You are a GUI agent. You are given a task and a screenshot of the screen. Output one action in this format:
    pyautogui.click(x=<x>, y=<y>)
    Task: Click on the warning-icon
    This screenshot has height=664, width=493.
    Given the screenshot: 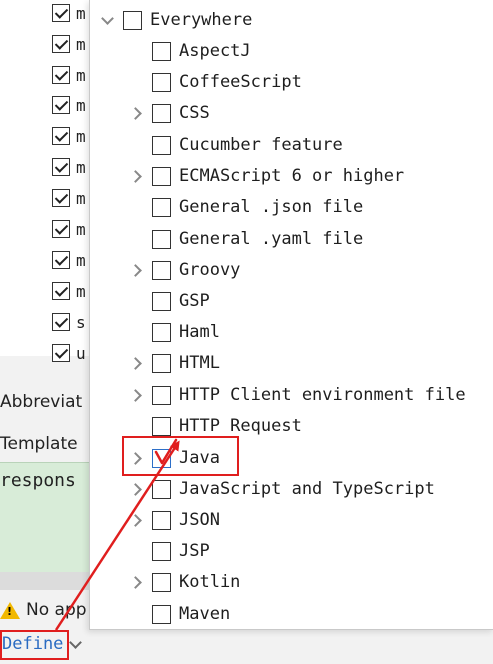 What is the action you would take?
    pyautogui.click(x=10, y=610)
    